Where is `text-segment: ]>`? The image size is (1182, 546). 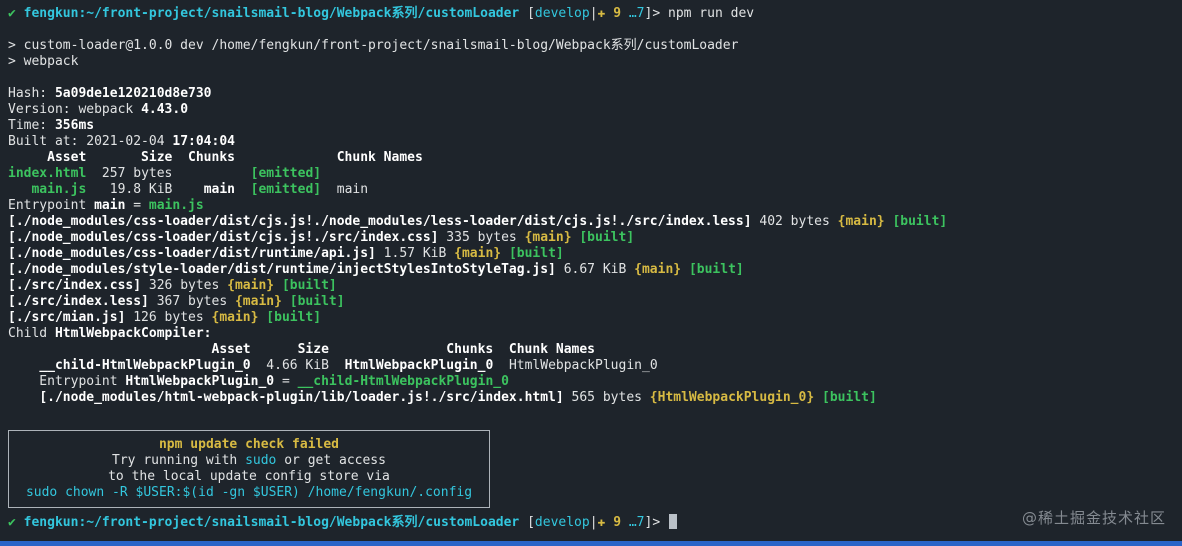 text-segment: ]> is located at coordinates (656, 522).